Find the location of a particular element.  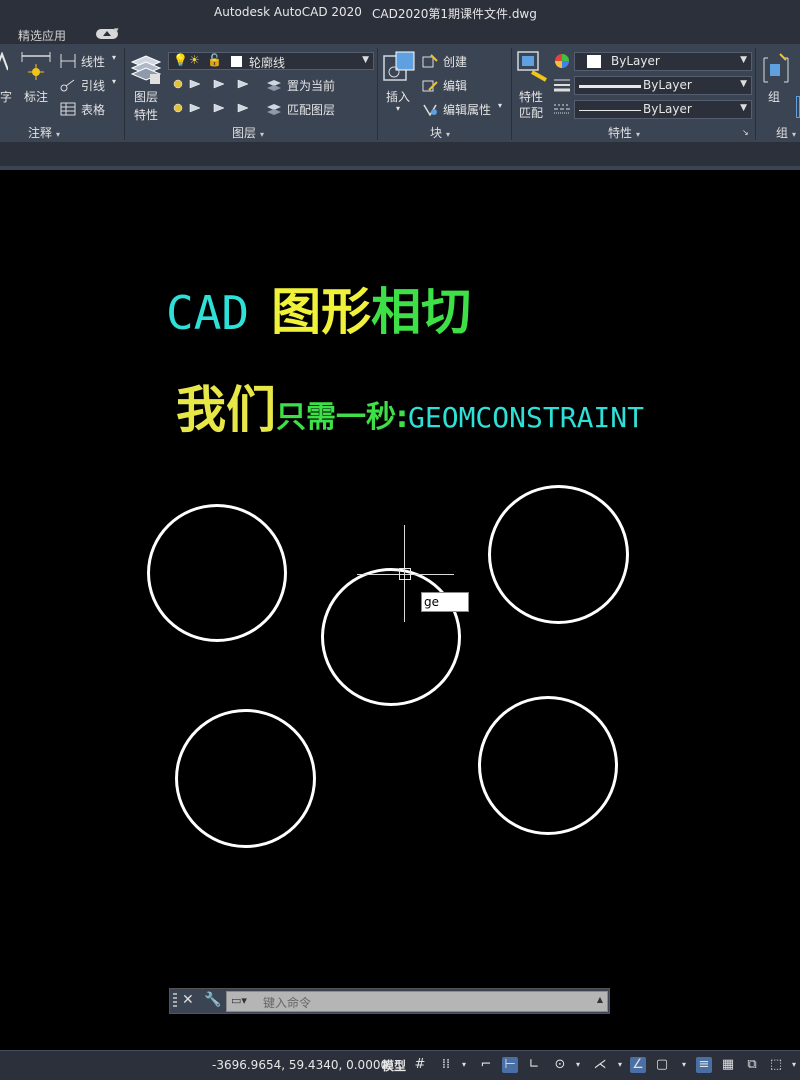

layer-properties-icon is located at coordinates (146, 69).